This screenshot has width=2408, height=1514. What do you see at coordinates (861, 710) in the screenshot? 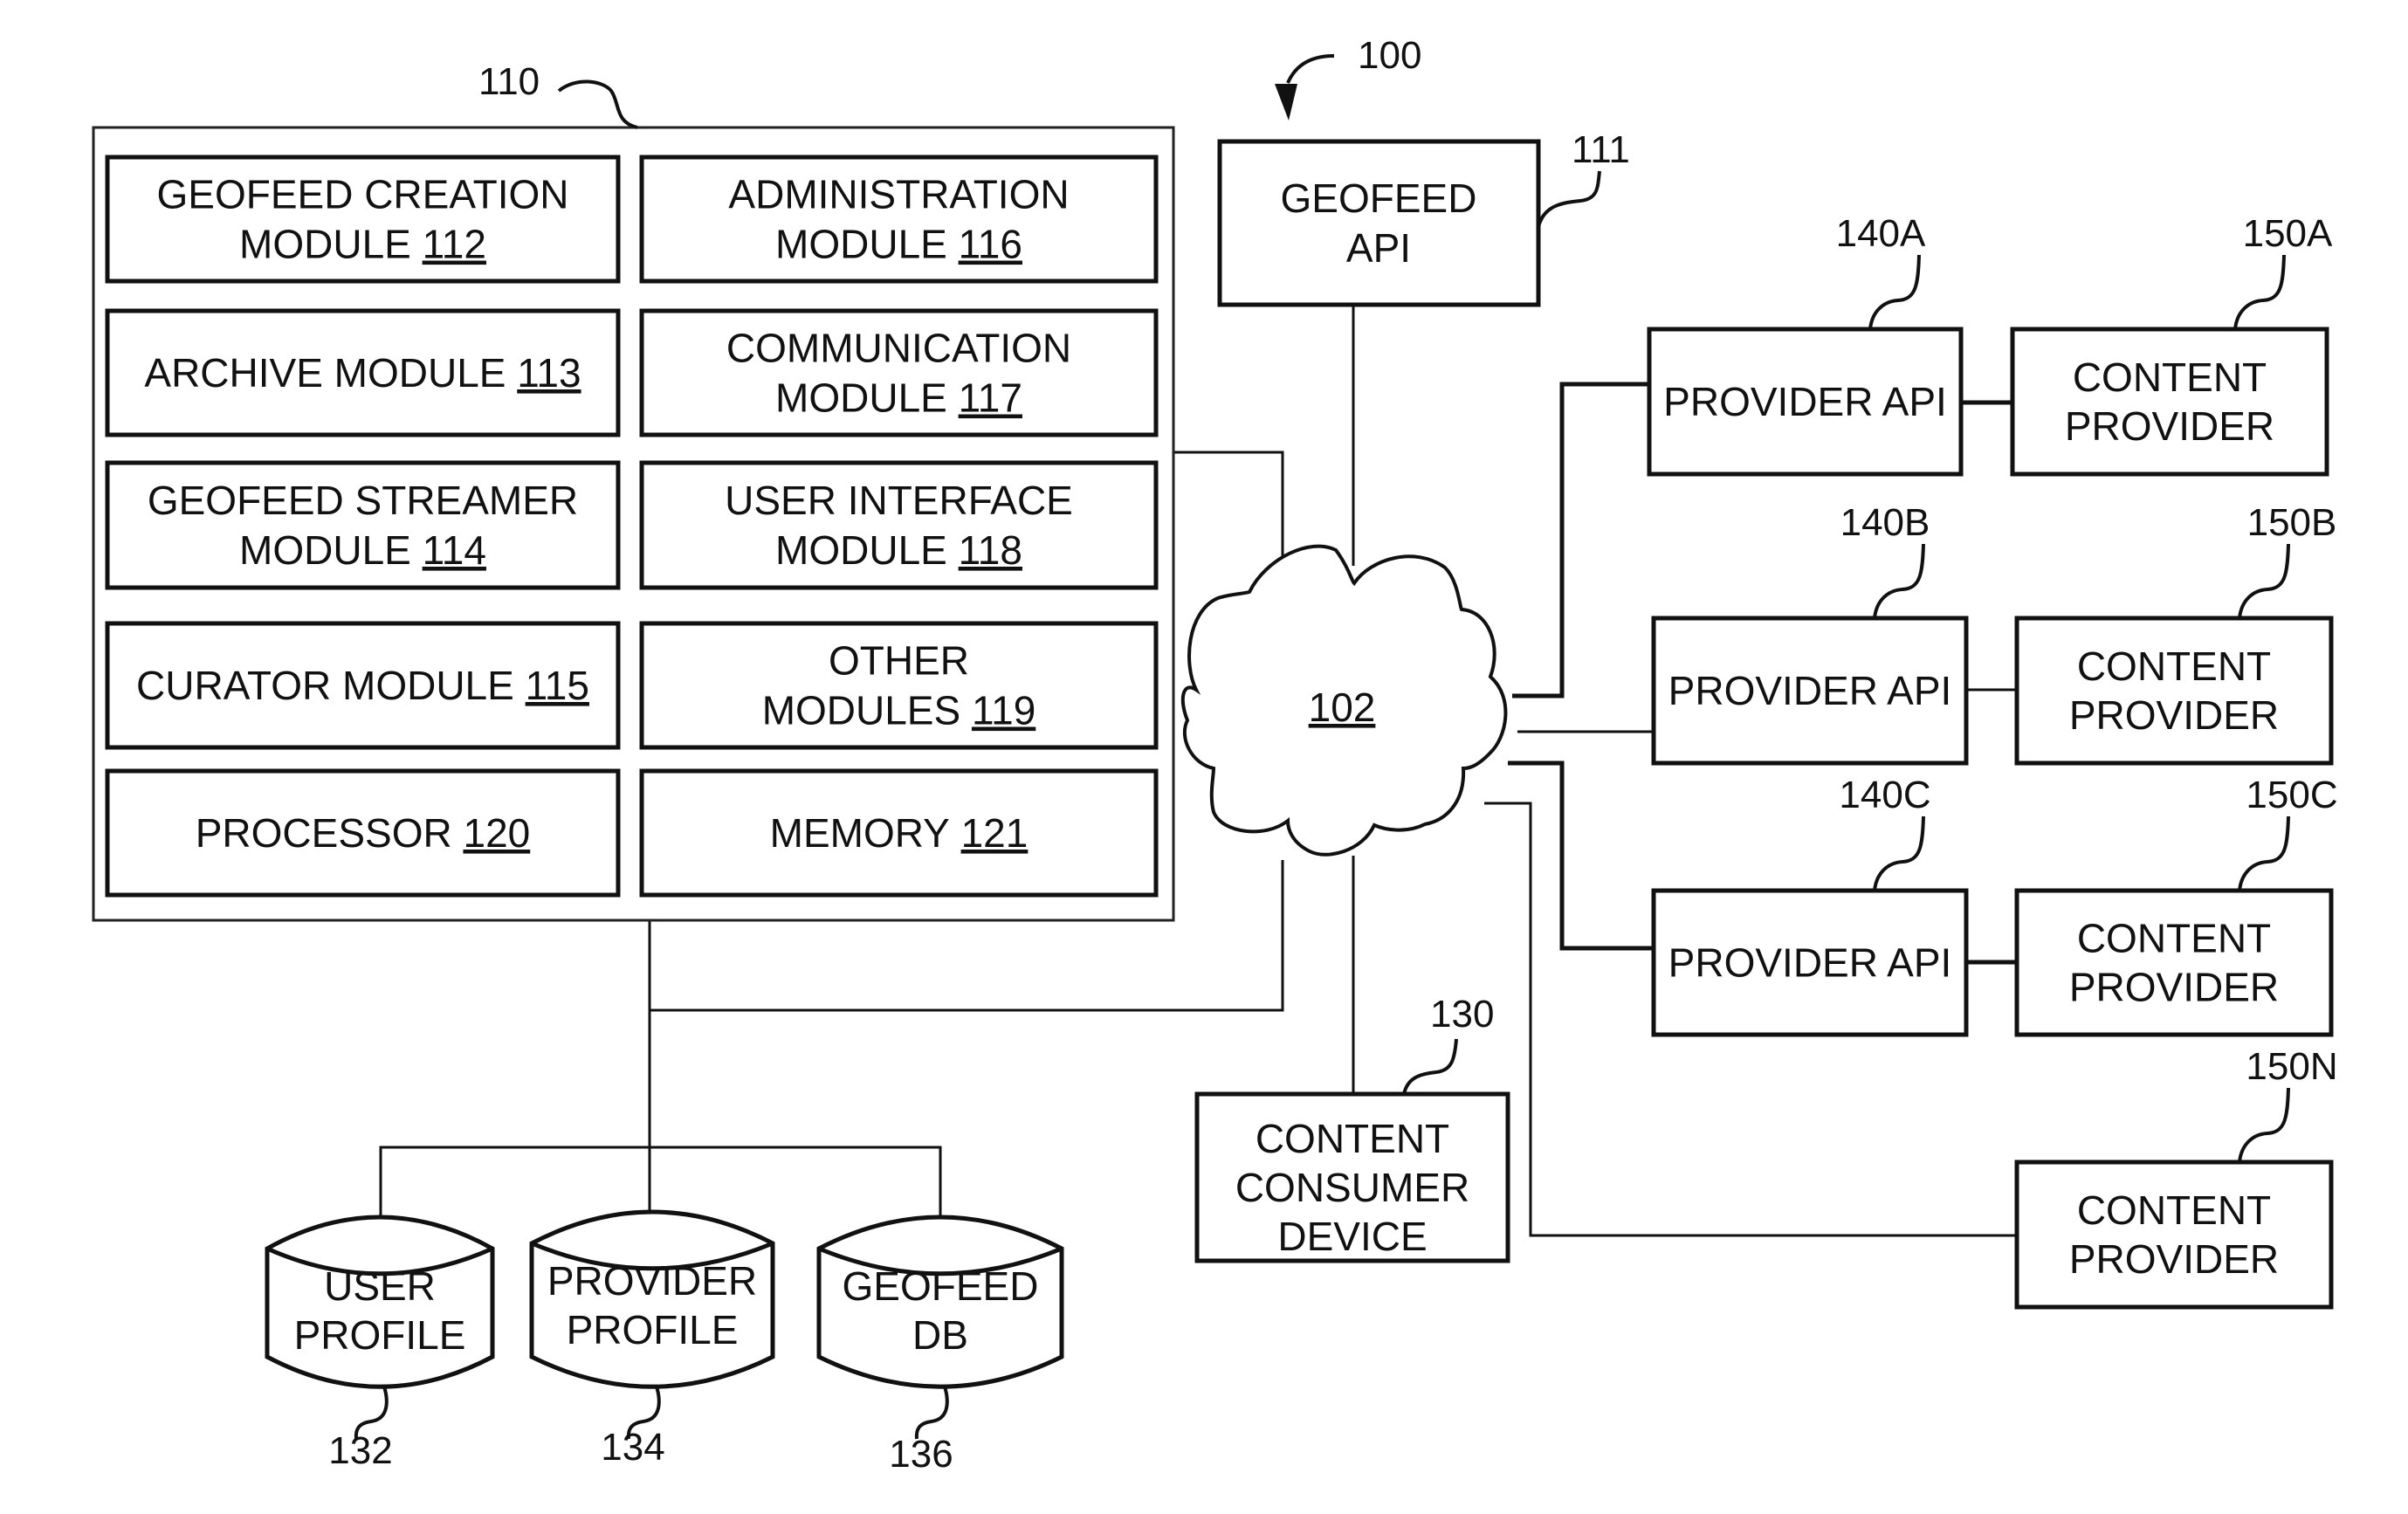
I see `module-label-text: MODULES` at bounding box center [861, 710].